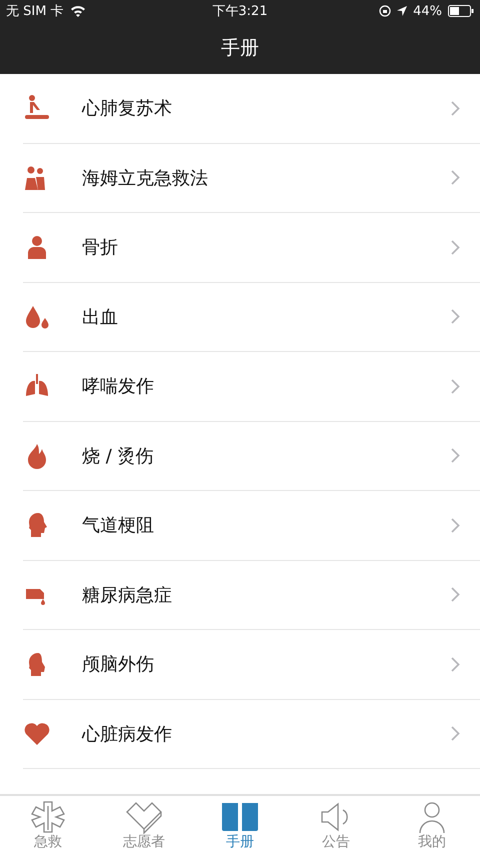  I want to click on rotation-lock-icon, so click(385, 11).